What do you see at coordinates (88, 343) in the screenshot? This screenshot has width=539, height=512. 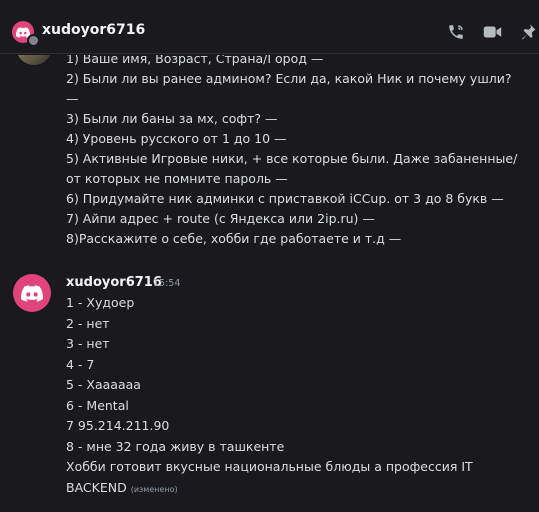 I see `message-line: 3 - нет` at bounding box center [88, 343].